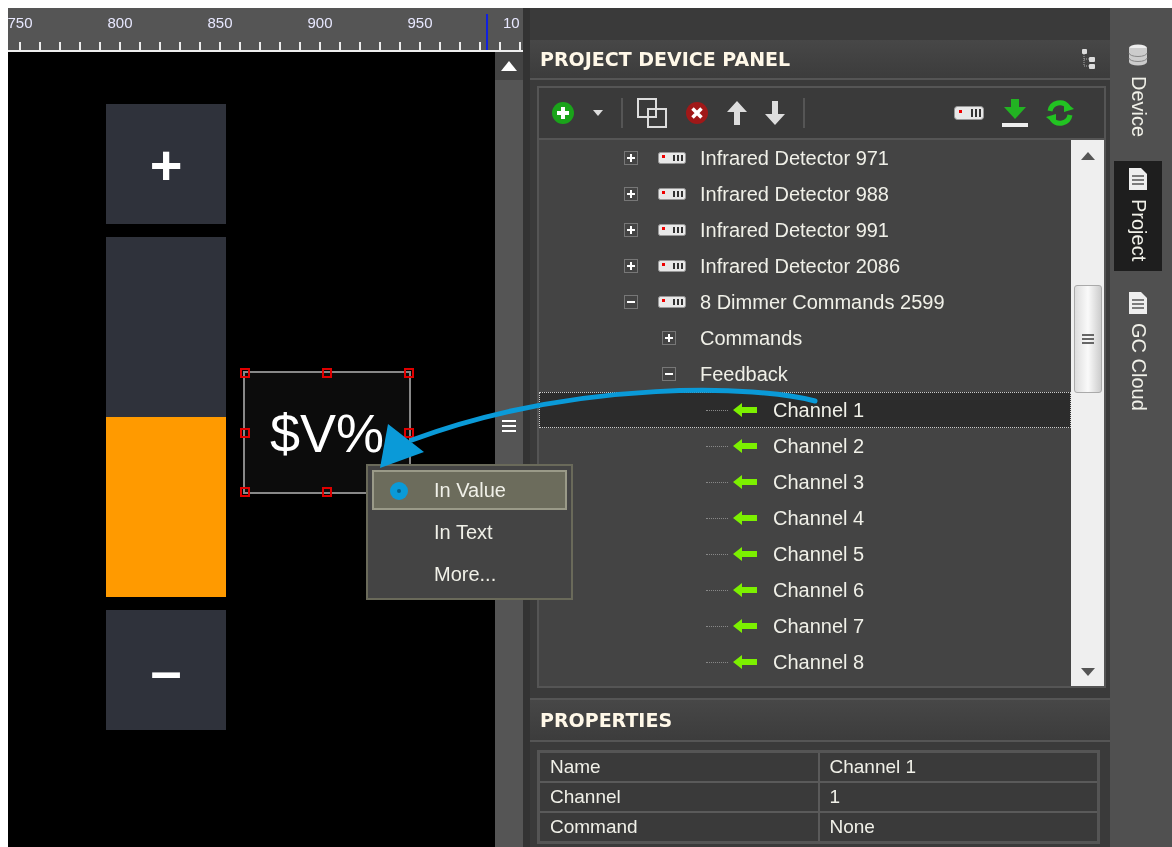  What do you see at coordinates (819, 590) in the screenshot?
I see `tree-item-label: Channel 6` at bounding box center [819, 590].